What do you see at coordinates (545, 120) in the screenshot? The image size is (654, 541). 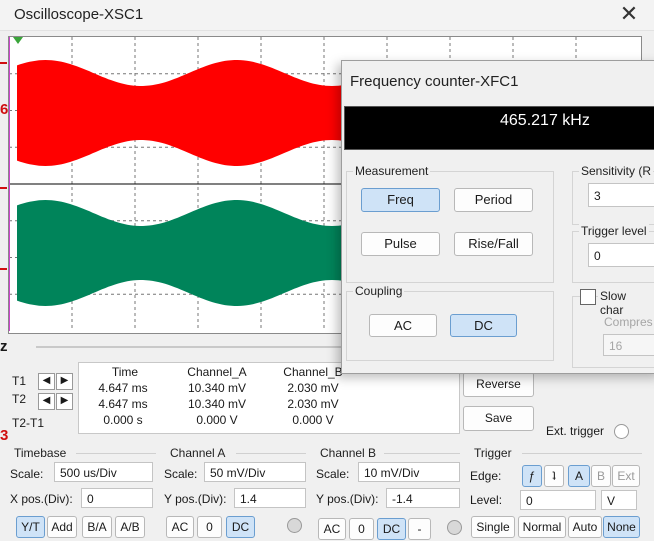 I see `frequency-value: 465.217 kHz` at bounding box center [545, 120].